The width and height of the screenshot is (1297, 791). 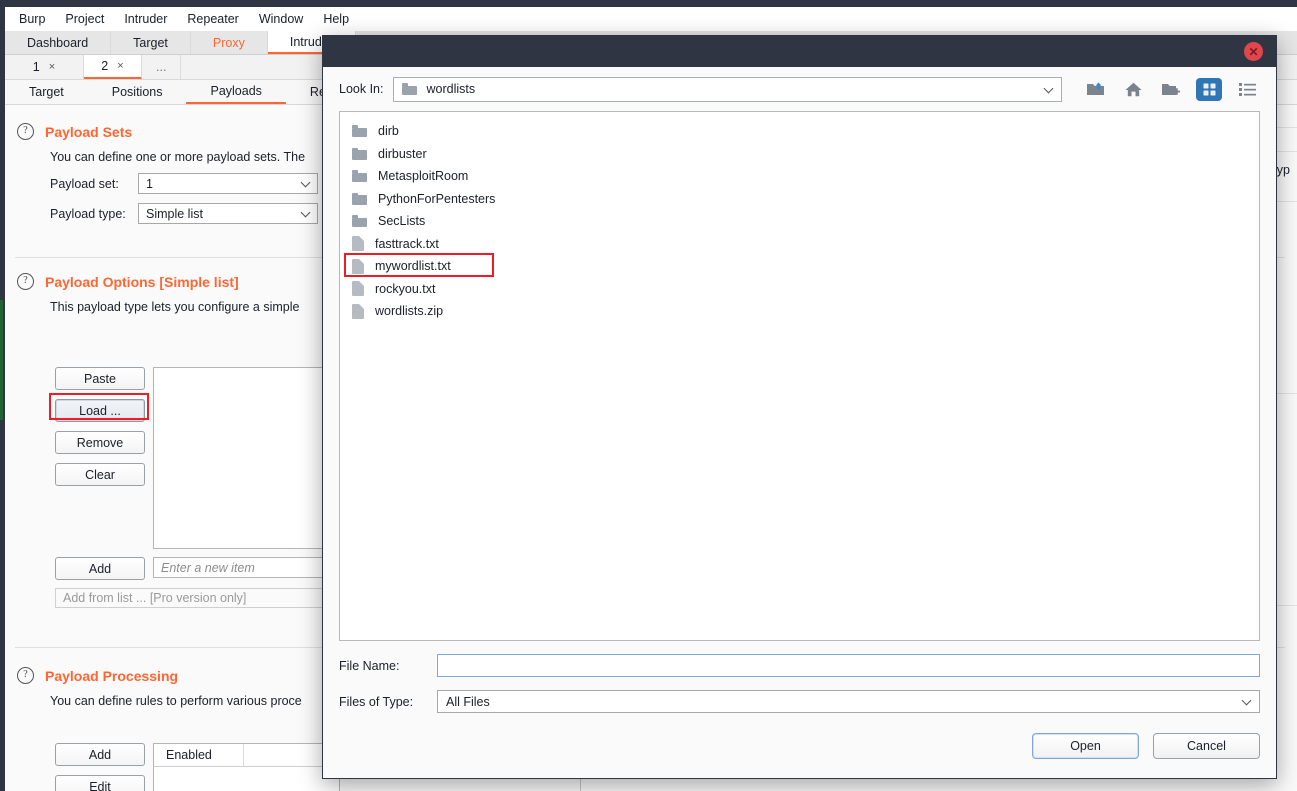 What do you see at coordinates (1206, 746) in the screenshot?
I see `cancel-button: Cancel` at bounding box center [1206, 746].